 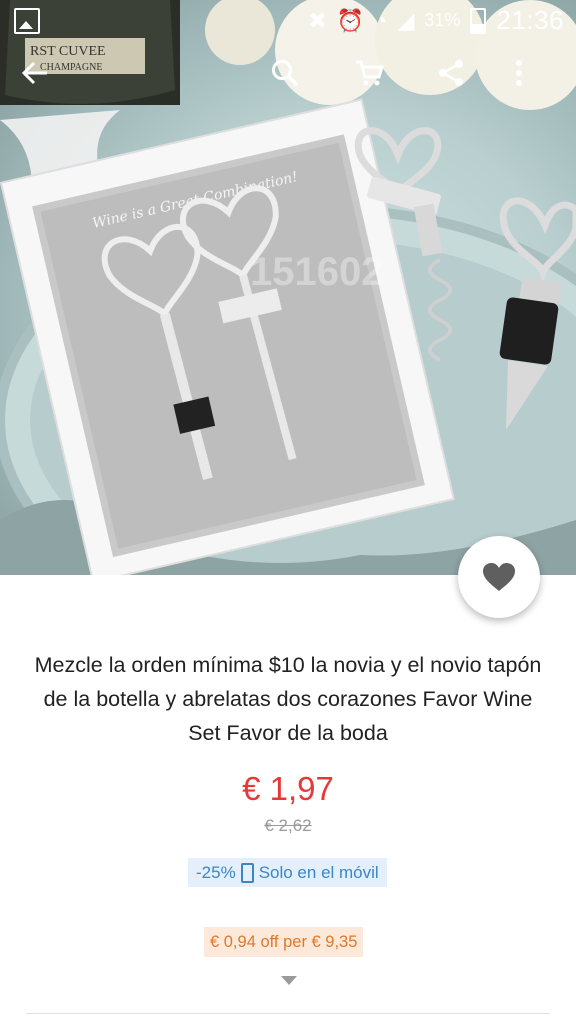 What do you see at coordinates (289, 980) in the screenshot?
I see `chevron-down-icon` at bounding box center [289, 980].